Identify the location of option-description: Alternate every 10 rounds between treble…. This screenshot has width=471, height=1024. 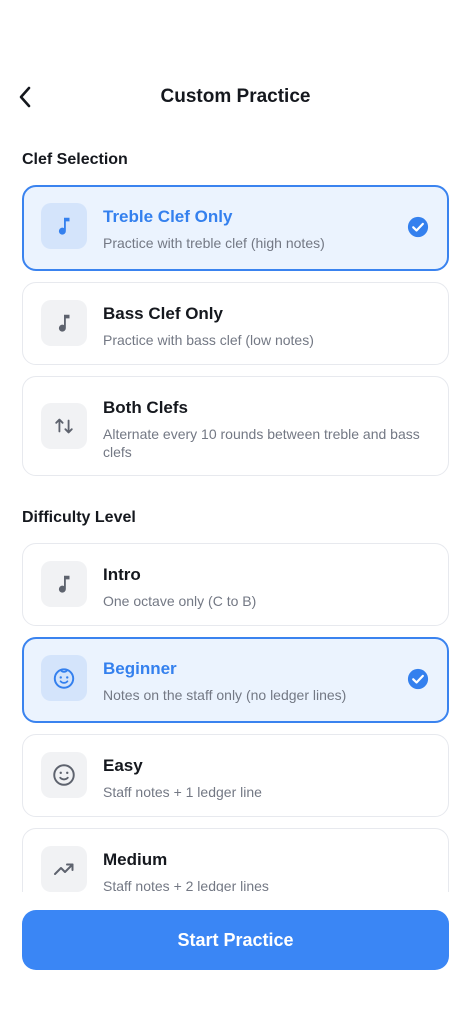
(261, 443).